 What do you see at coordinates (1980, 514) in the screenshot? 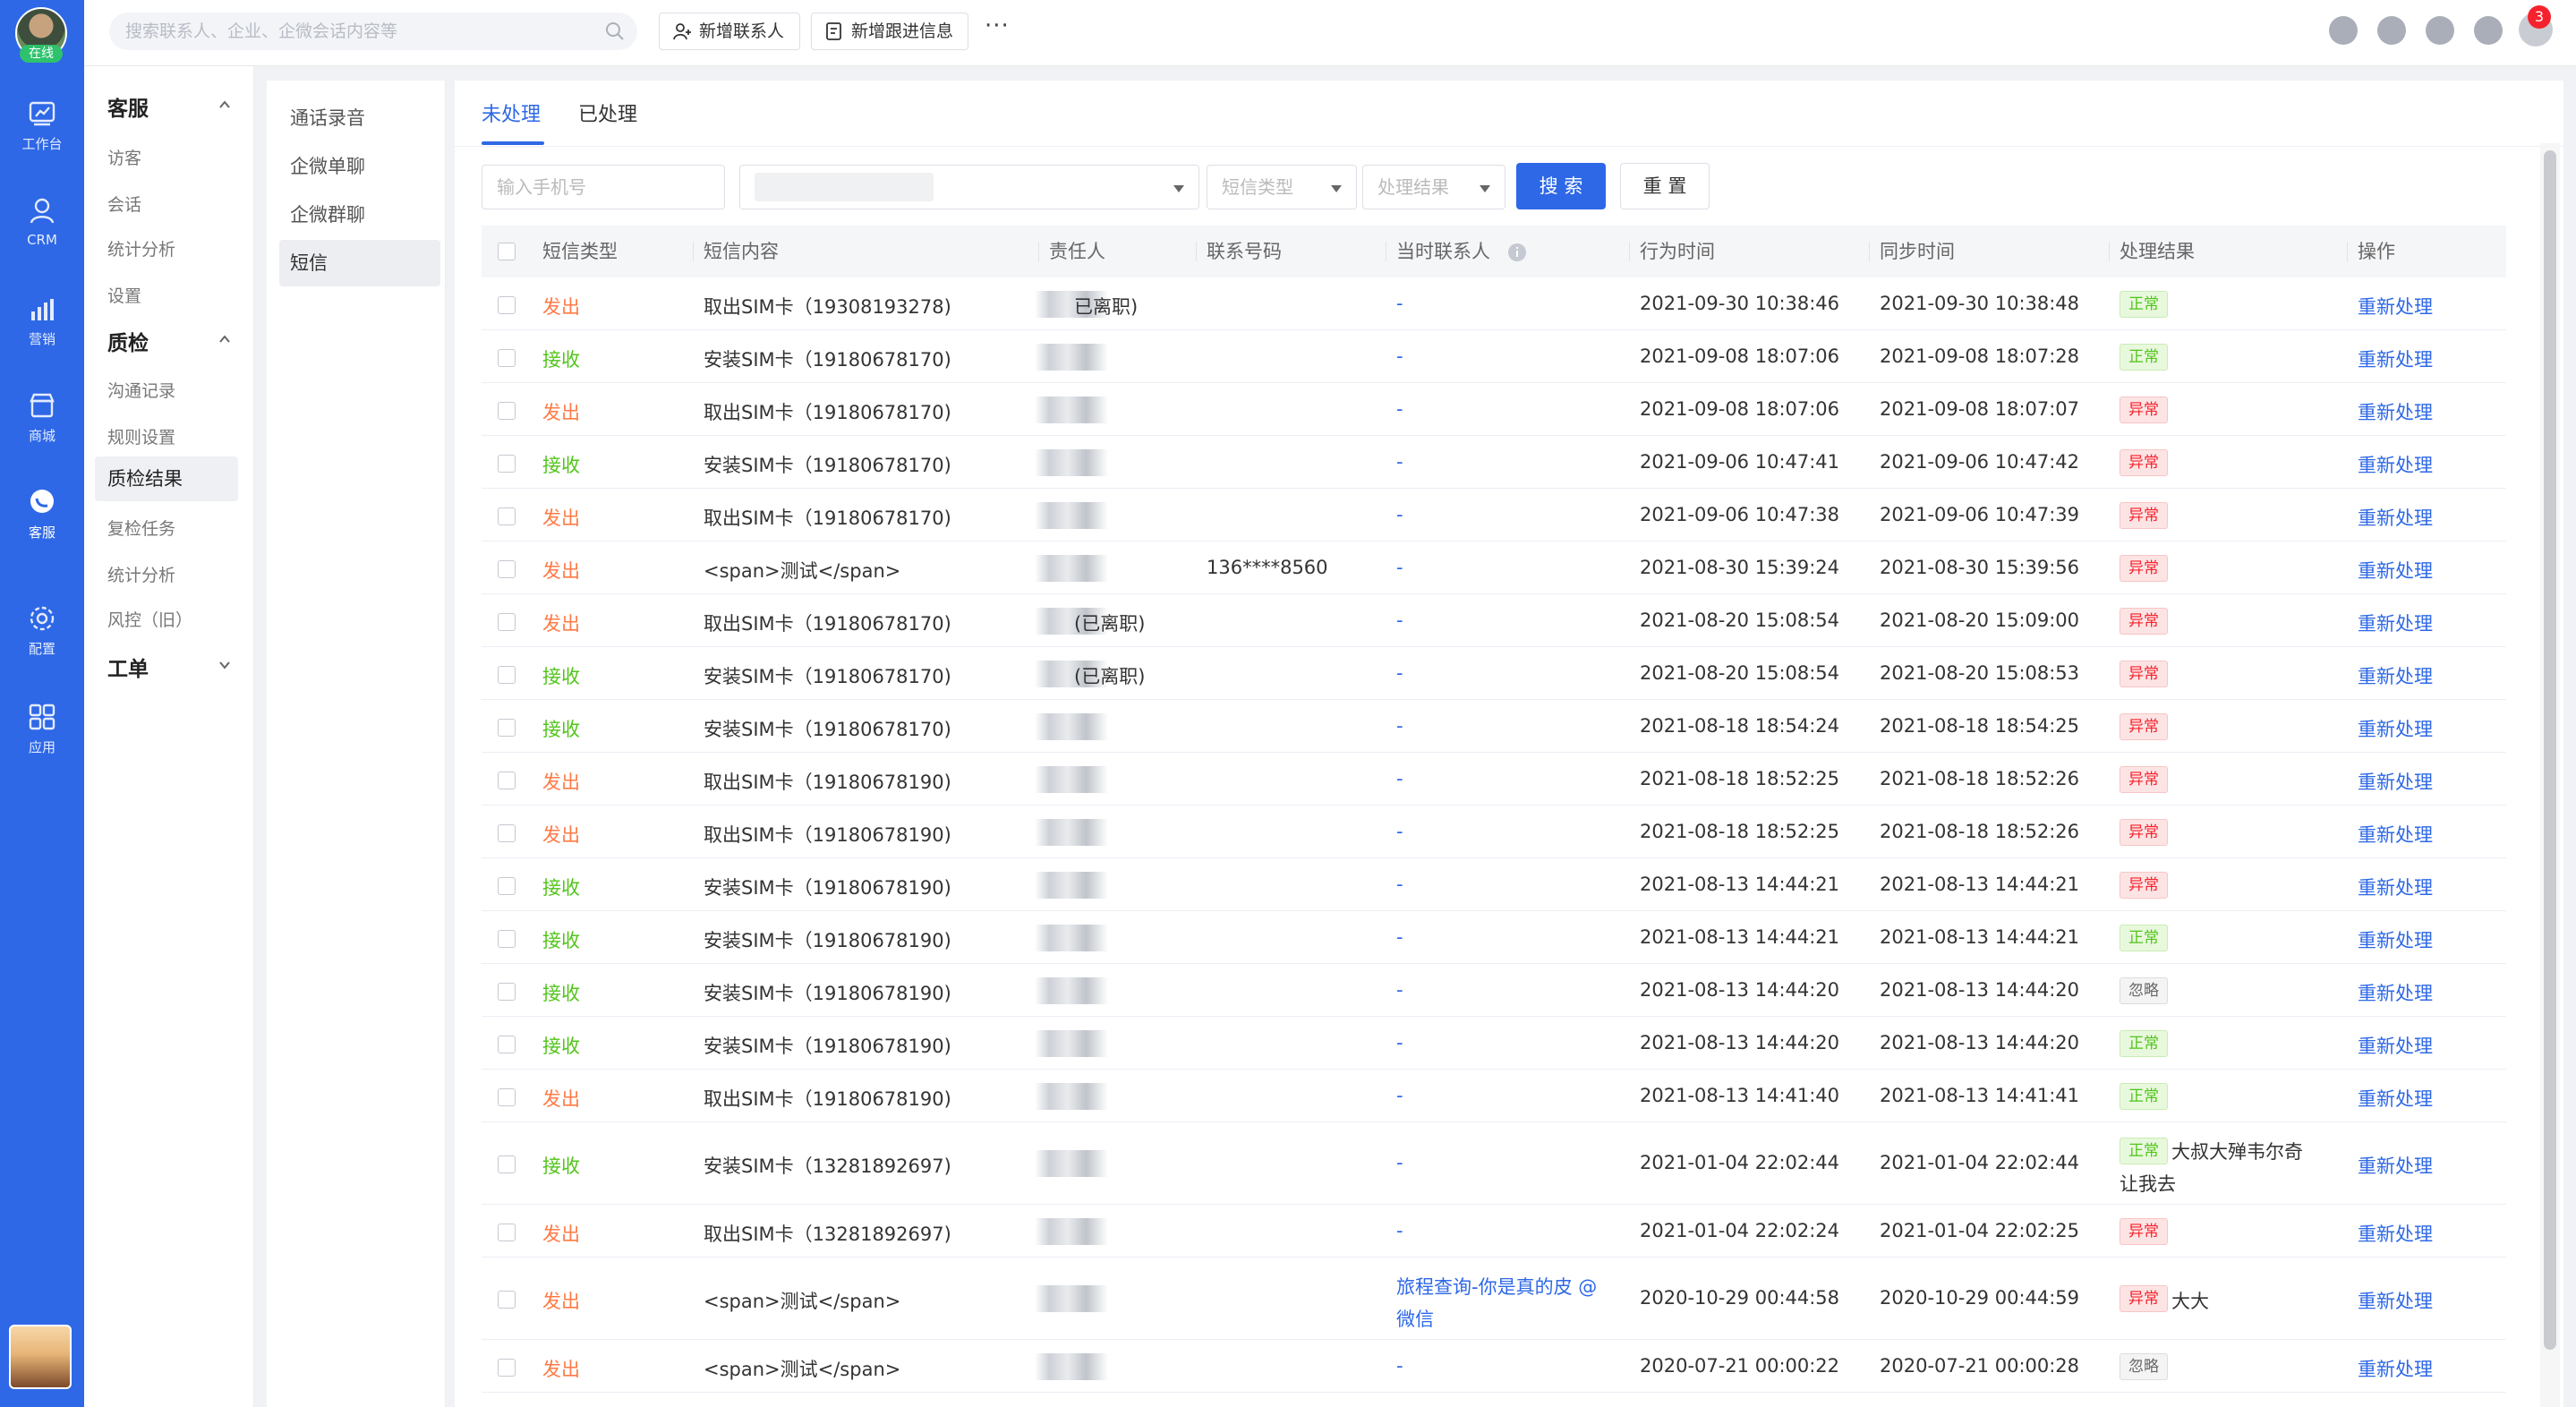
I see `sync-time: 2021-09-06 10:47:39` at bounding box center [1980, 514].